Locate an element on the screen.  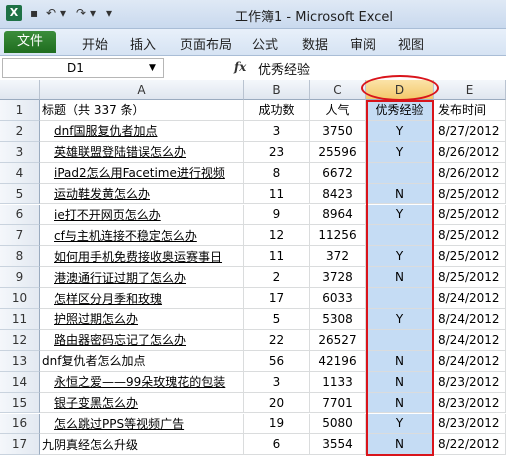
cell: 8964 is located at coordinates (338, 215).